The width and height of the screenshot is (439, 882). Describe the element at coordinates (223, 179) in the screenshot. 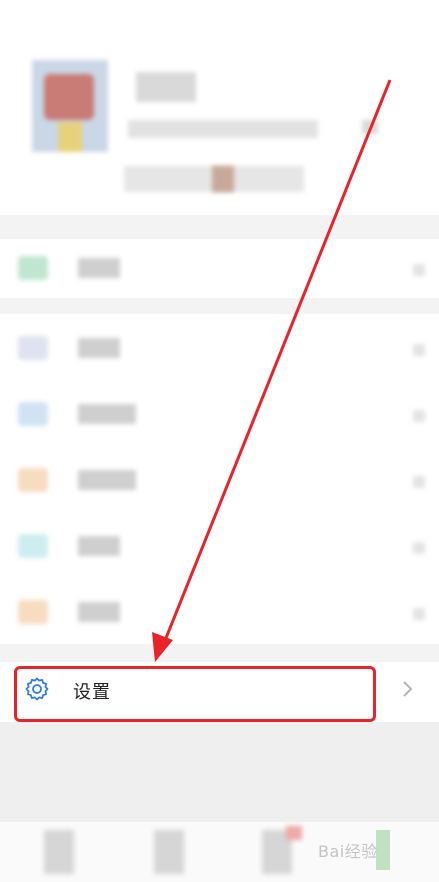

I see `profile-stats-accent` at that location.